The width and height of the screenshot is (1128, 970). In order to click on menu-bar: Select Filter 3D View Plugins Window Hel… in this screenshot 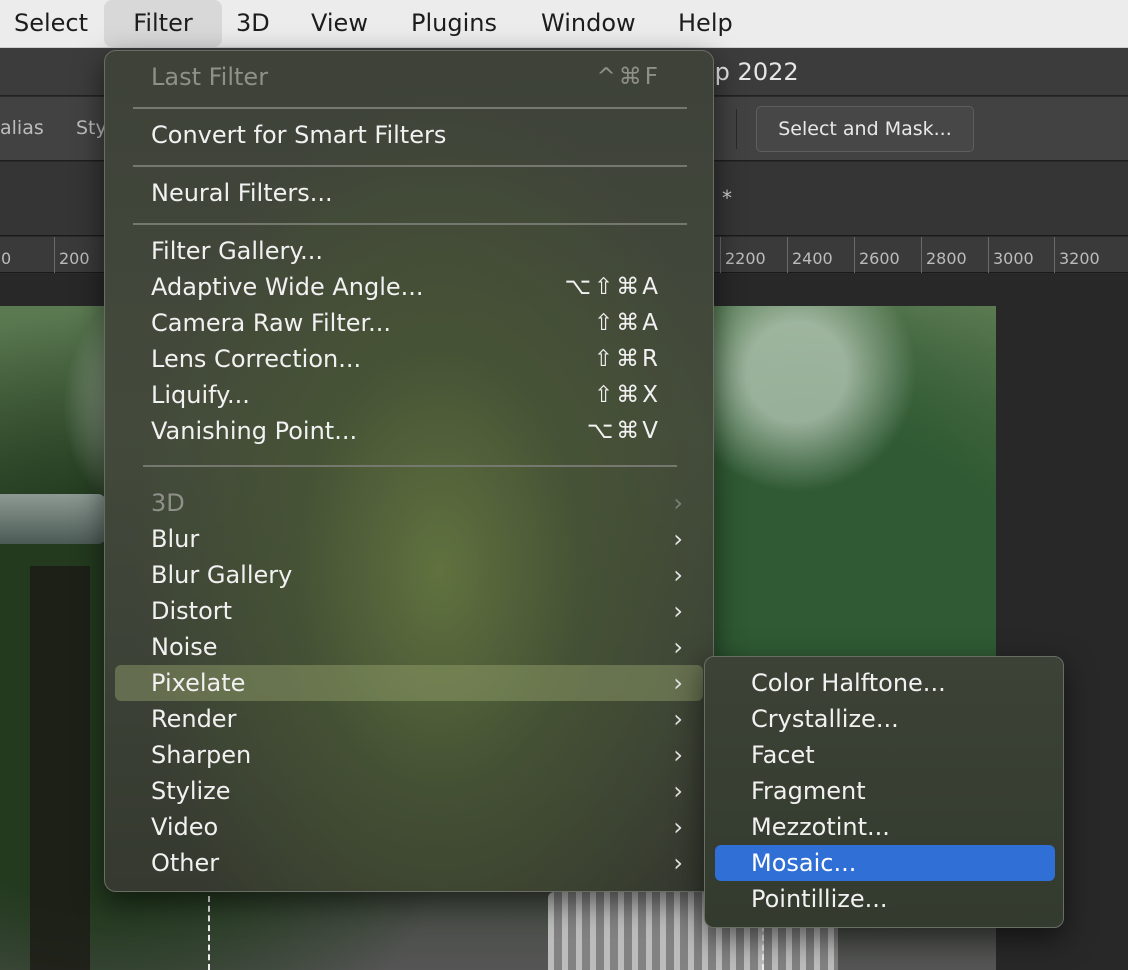, I will do `click(564, 24)`.